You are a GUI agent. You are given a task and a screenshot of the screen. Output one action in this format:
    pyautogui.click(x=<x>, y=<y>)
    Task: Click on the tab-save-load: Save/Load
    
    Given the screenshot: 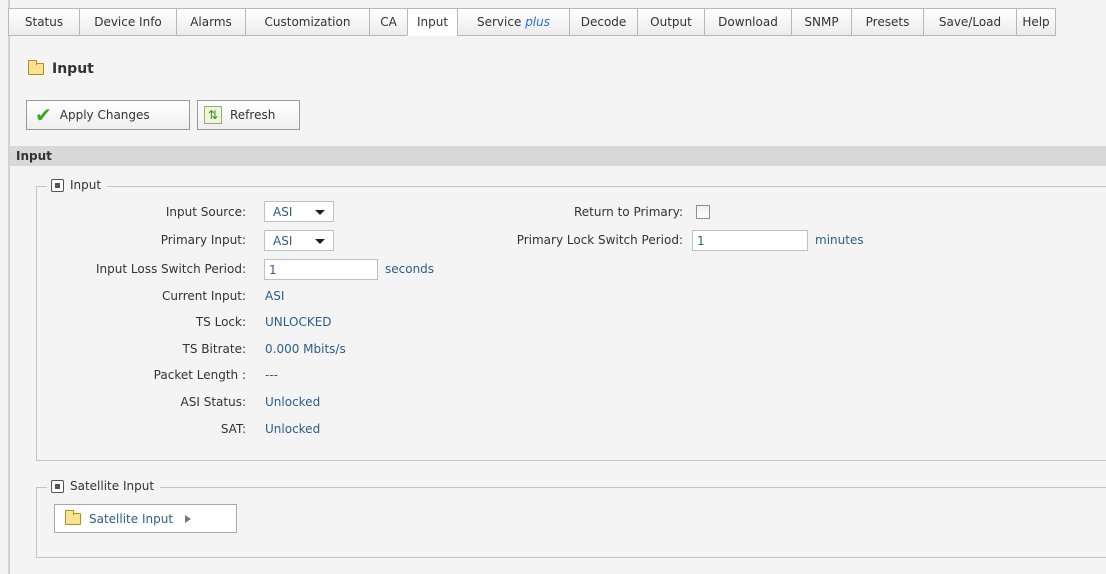 What is the action you would take?
    pyautogui.click(x=969, y=22)
    